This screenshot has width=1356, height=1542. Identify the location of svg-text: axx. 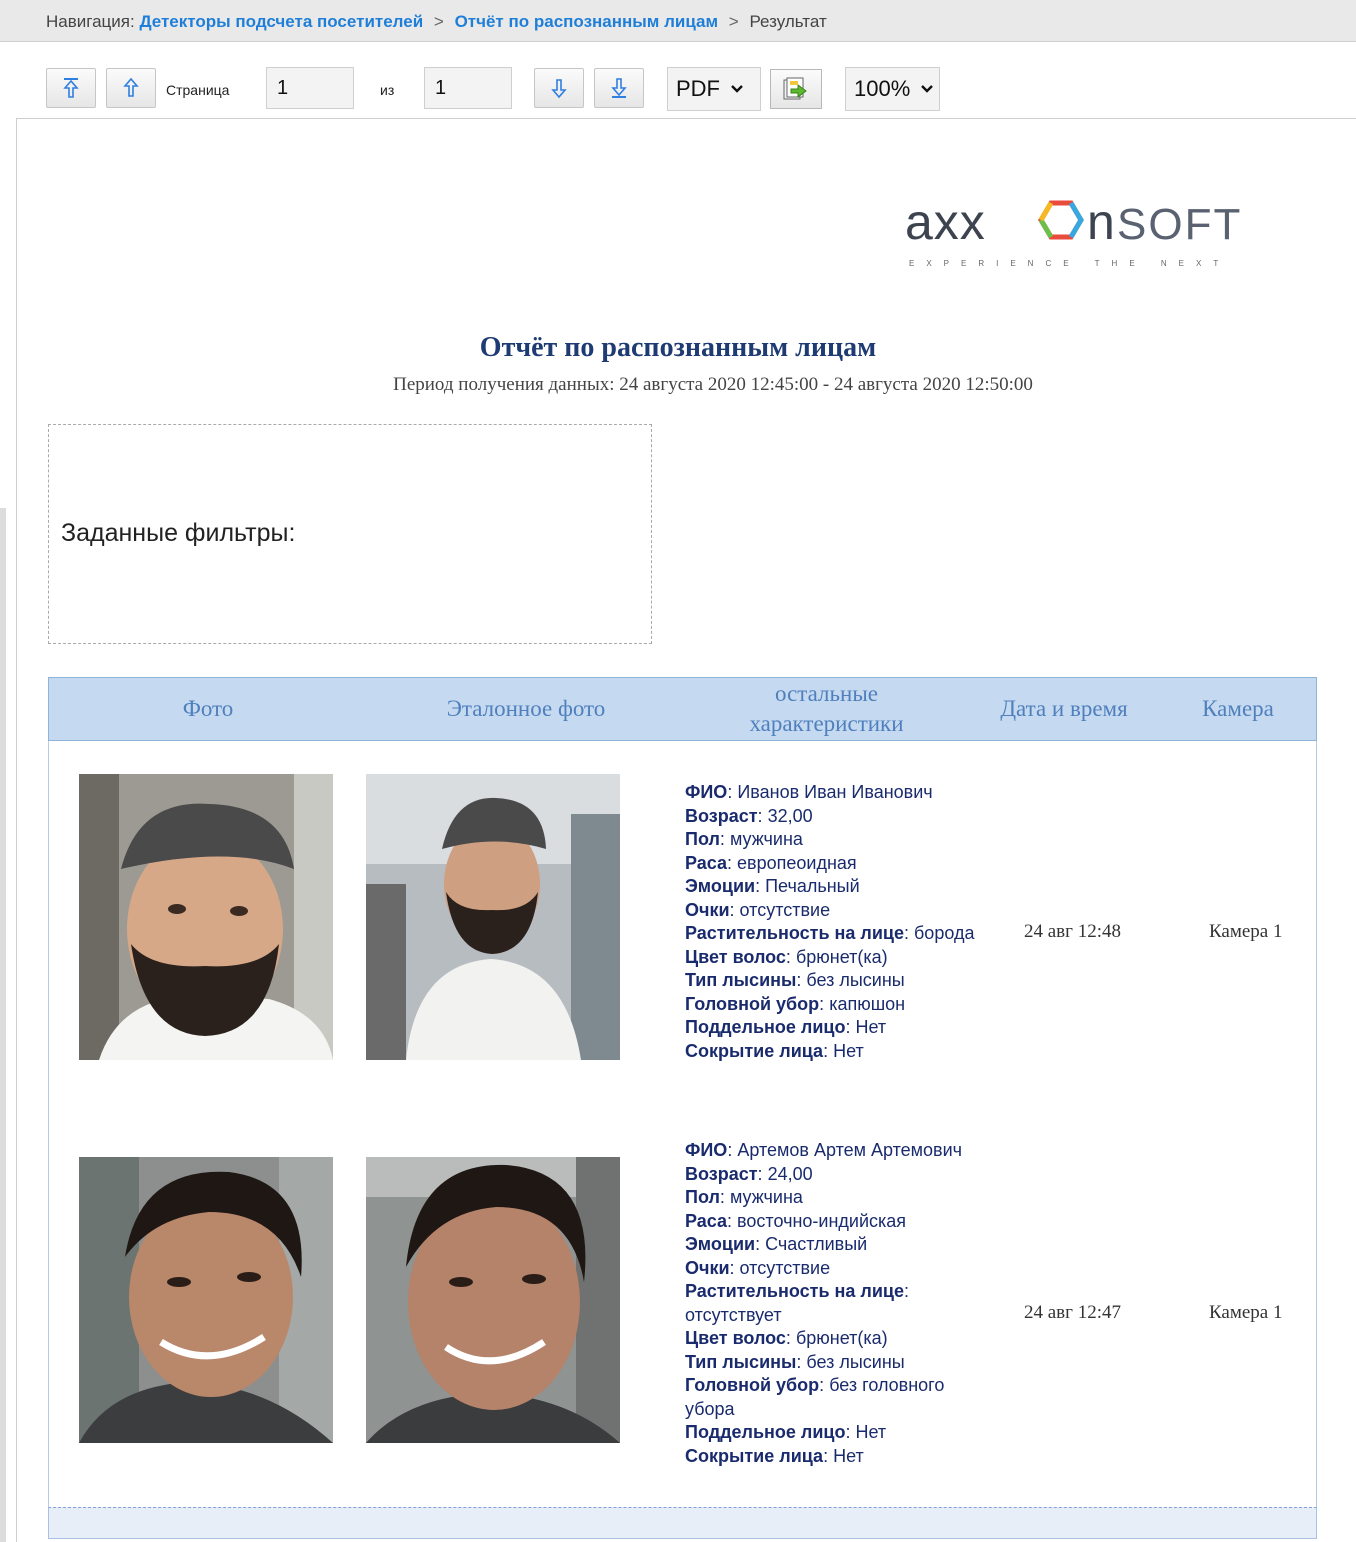
(945, 222).